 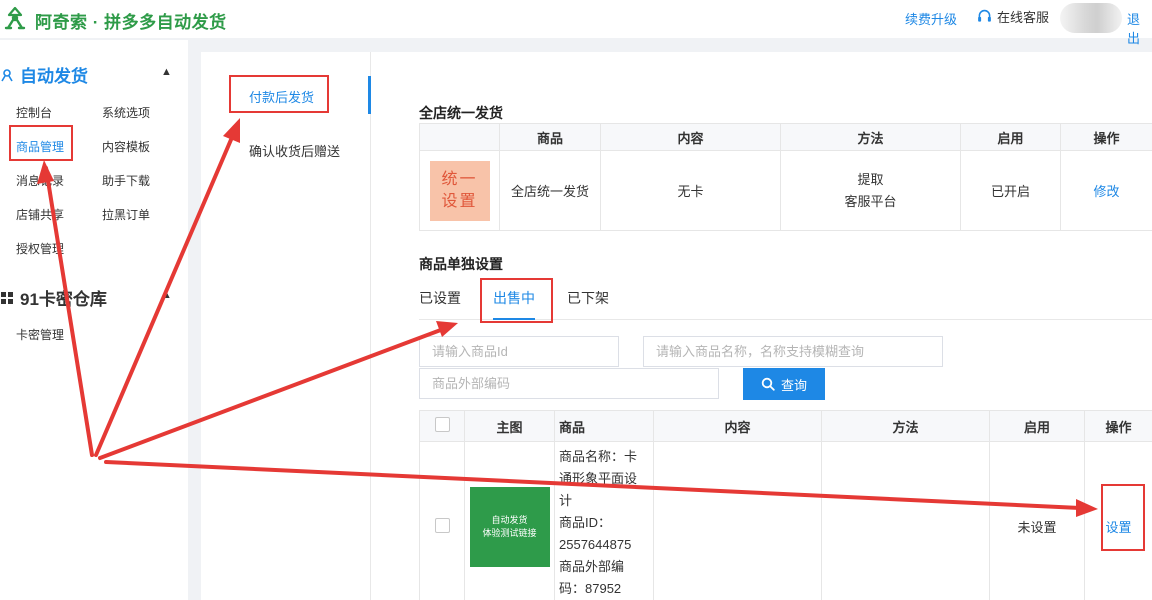 I want to click on row-select-cell, so click(x=442, y=520).